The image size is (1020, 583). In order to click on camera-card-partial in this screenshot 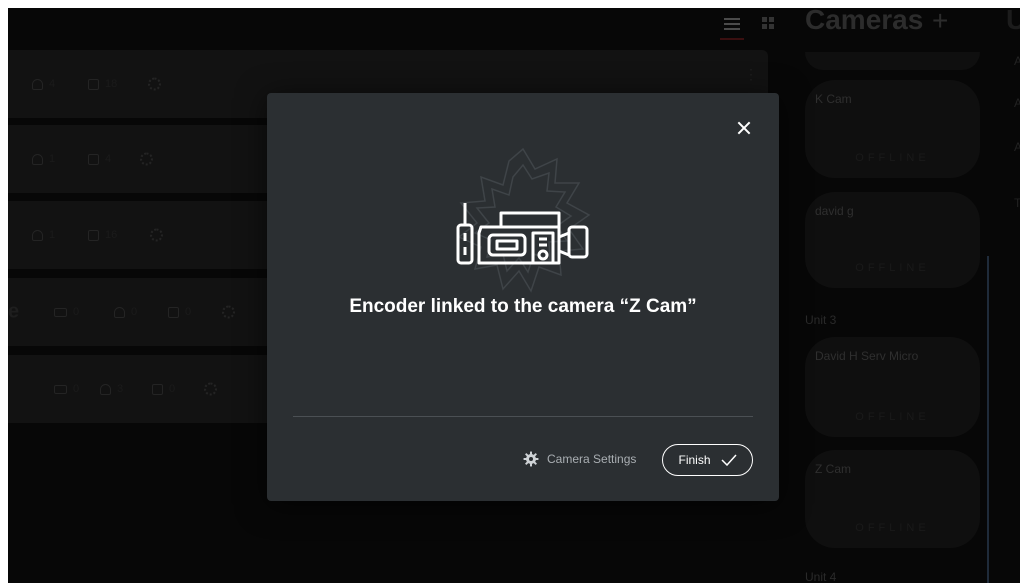, I will do `click(892, 61)`.